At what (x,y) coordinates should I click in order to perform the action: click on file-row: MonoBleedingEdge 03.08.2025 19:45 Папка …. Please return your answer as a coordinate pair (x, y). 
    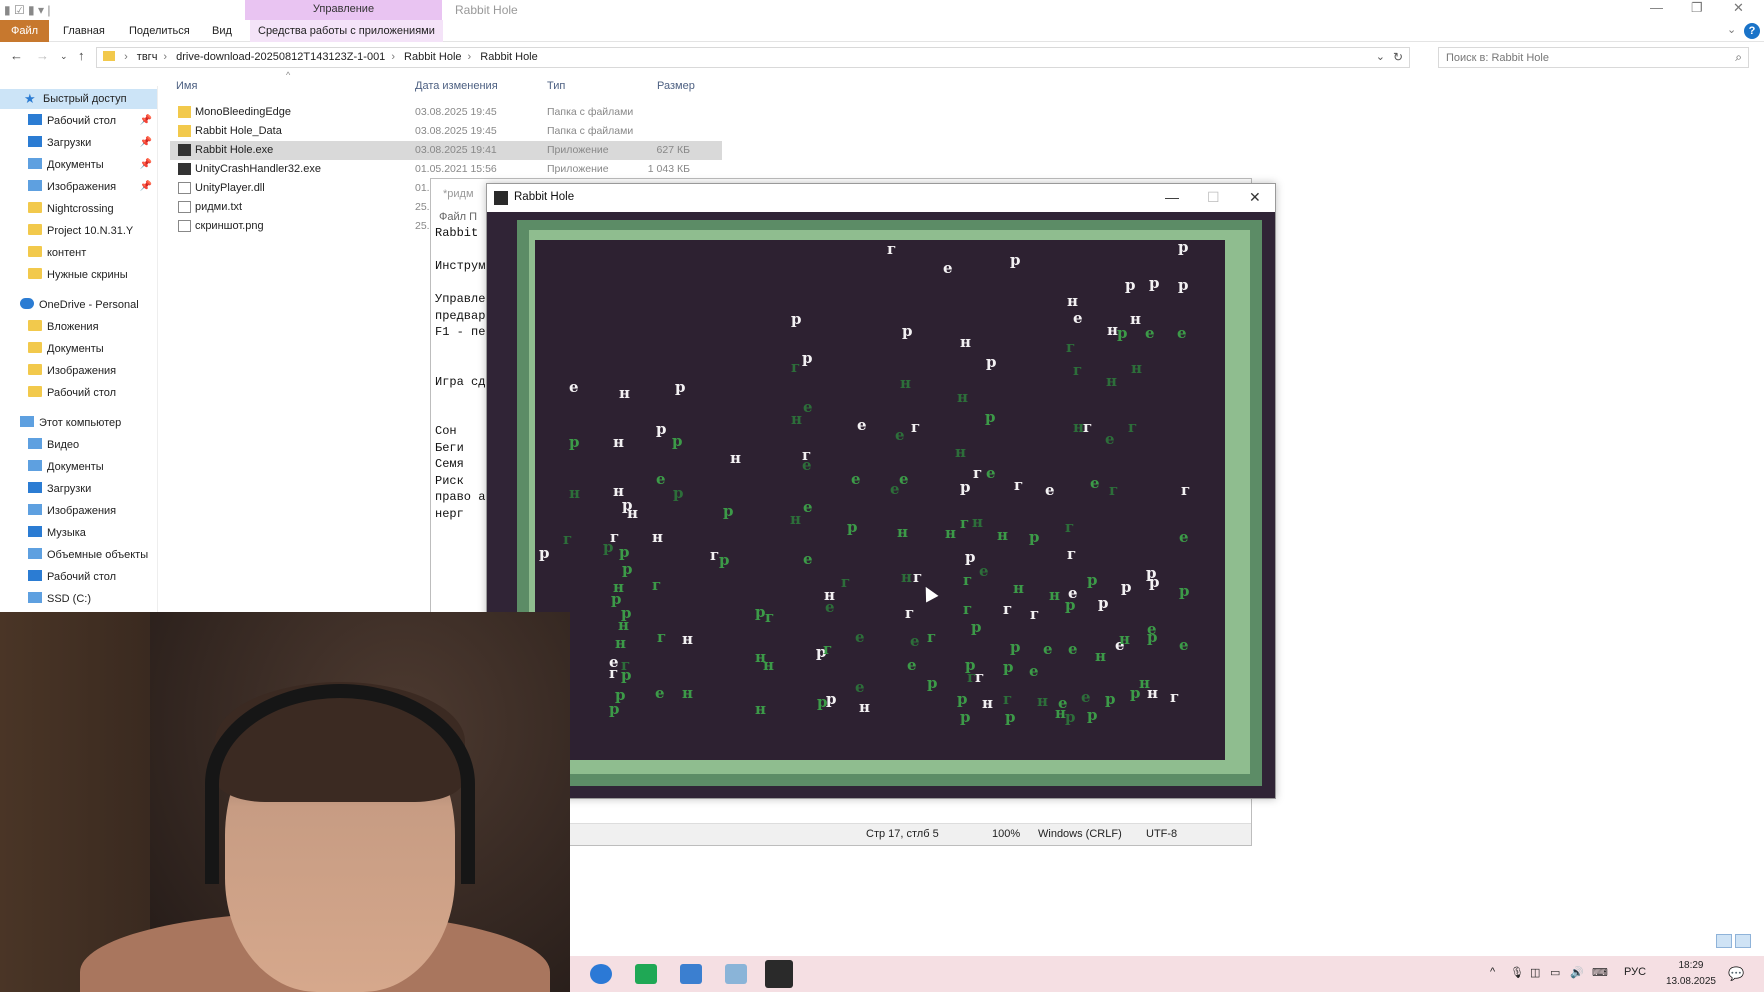
    Looking at the image, I should click on (446, 112).